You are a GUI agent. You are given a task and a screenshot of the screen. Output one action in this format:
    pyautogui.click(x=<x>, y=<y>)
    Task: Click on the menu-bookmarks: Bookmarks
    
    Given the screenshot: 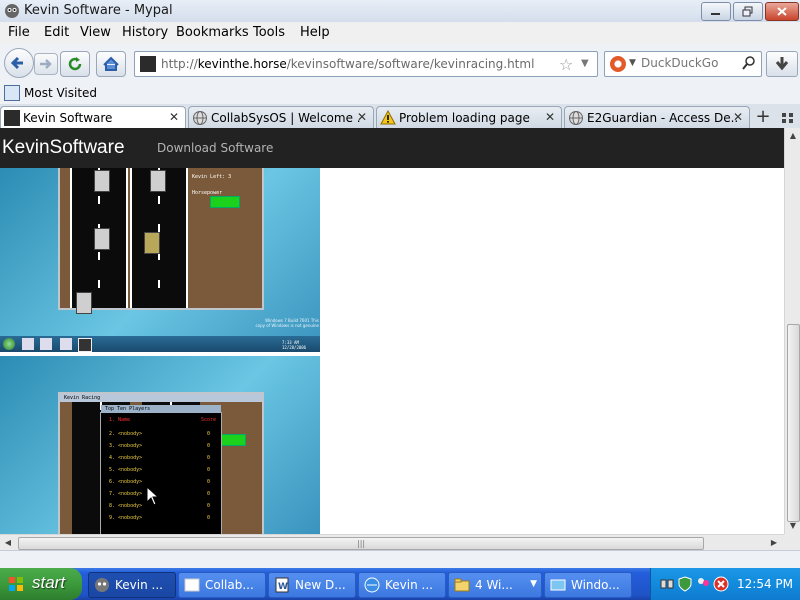 What is the action you would take?
    pyautogui.click(x=212, y=32)
    